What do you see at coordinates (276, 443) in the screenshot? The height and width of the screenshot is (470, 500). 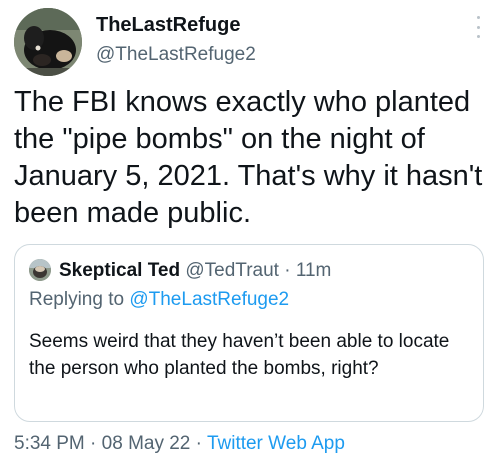 I see `source-app-link: Twitter Web App` at bounding box center [276, 443].